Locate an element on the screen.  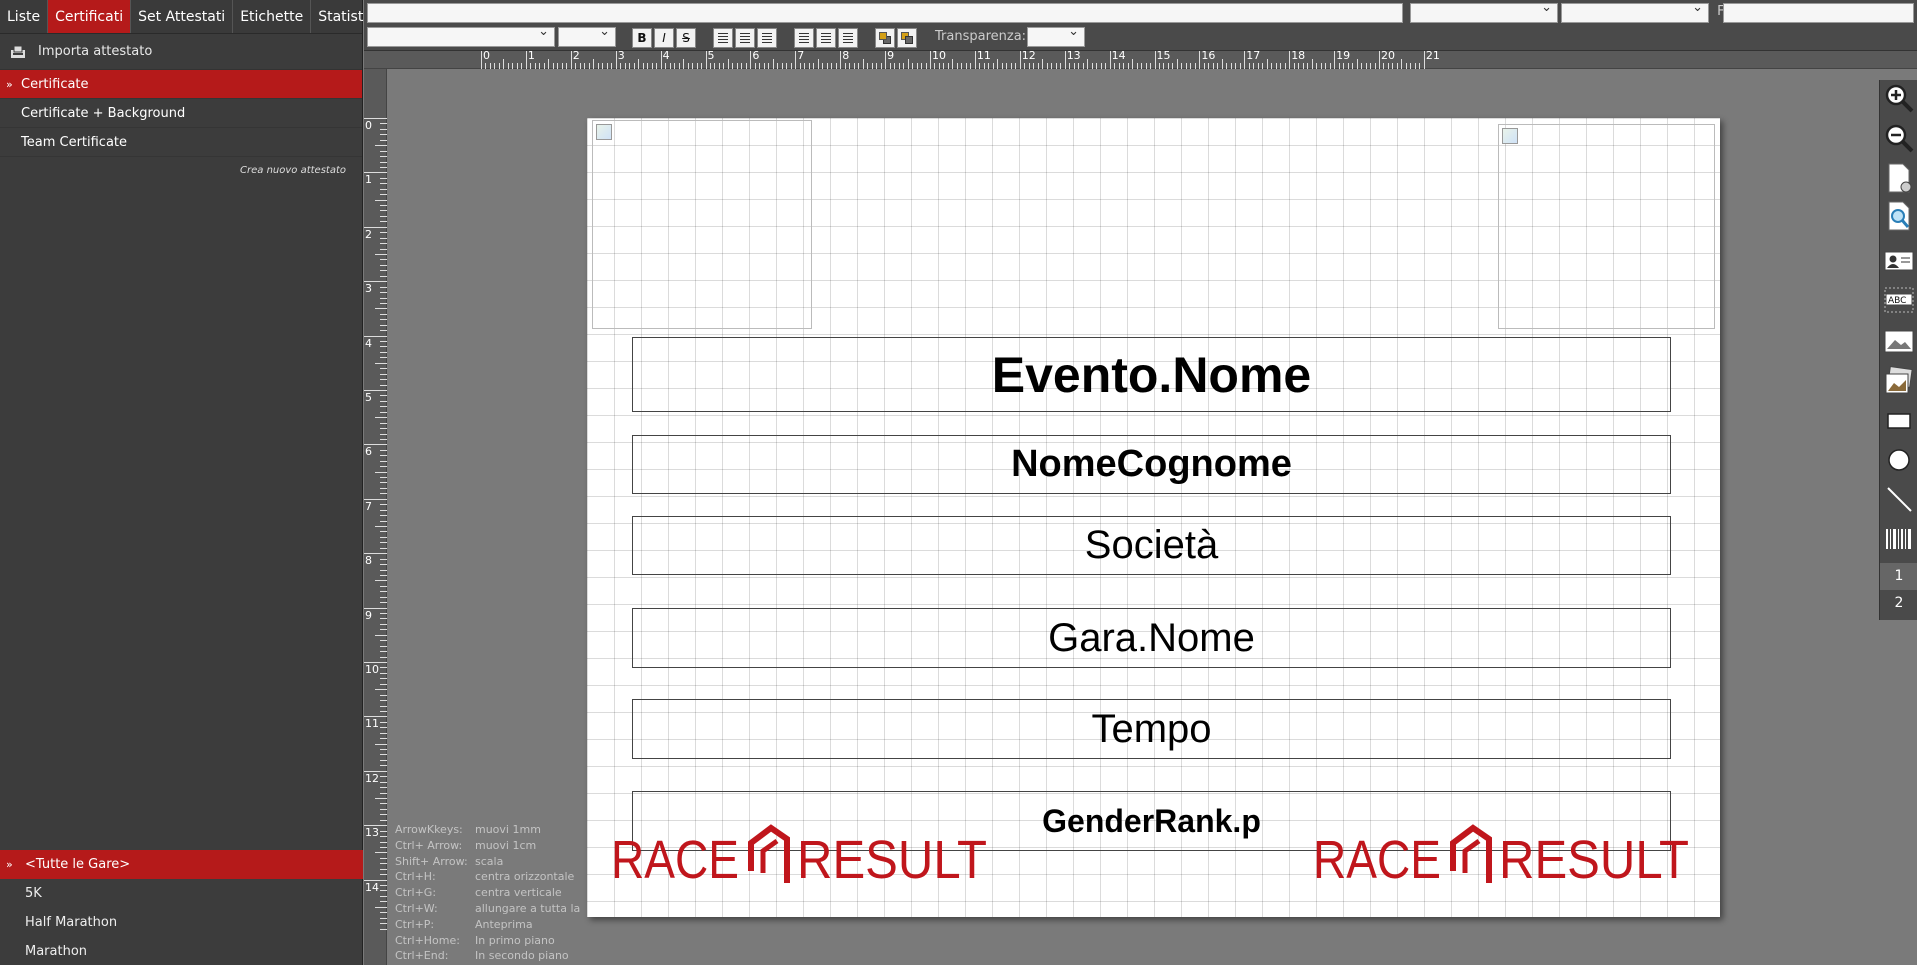
page-number-2: 2 is located at coordinates (1898, 603).